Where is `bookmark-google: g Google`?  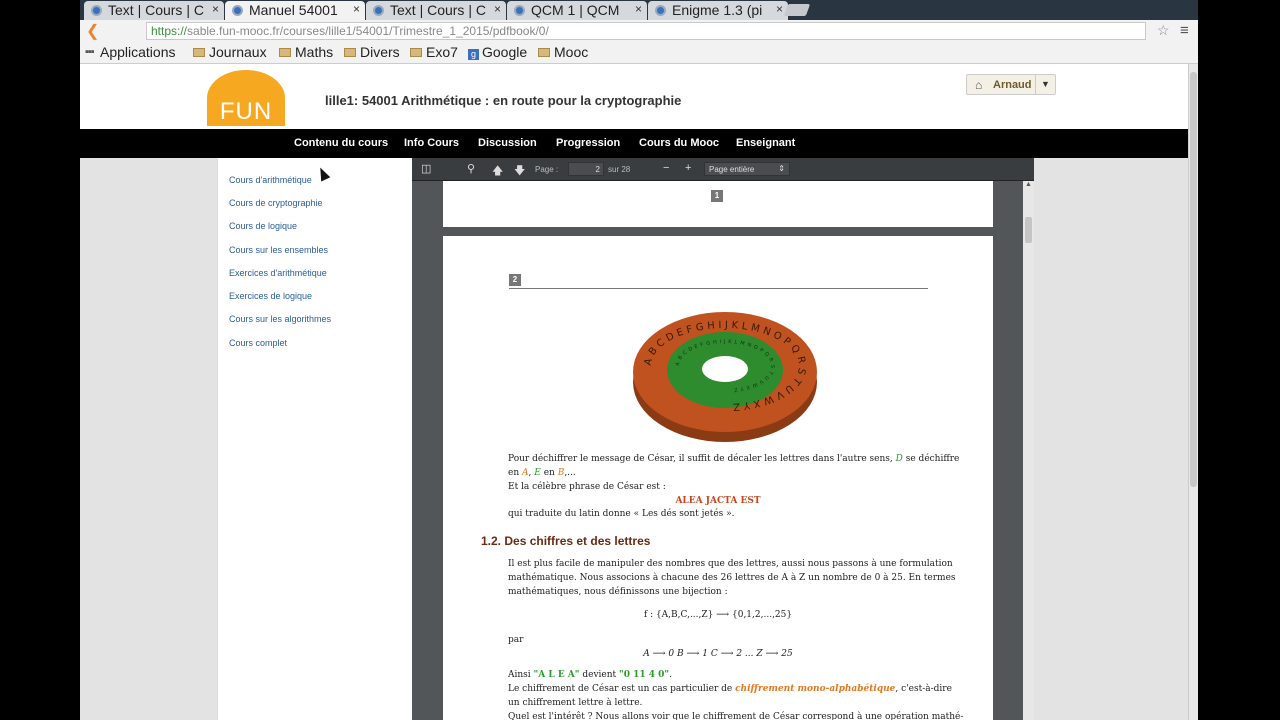 bookmark-google: g Google is located at coordinates (497, 52).